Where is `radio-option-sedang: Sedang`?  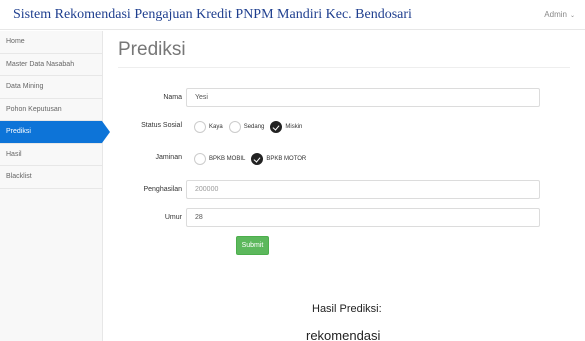
radio-option-sedang: Sedang is located at coordinates (246, 127).